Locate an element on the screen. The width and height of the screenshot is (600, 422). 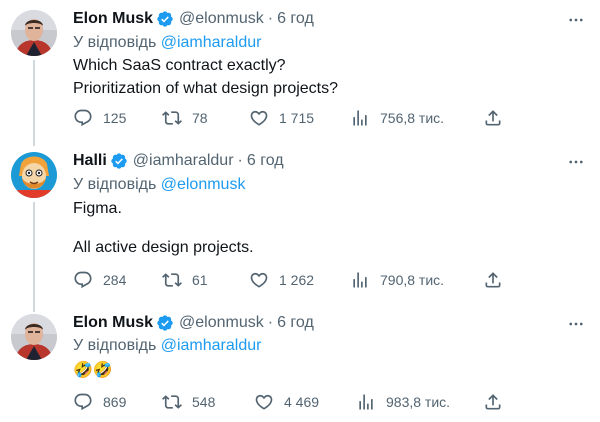
tweet-text-line: Prioritization of what design projects? is located at coordinates (206, 88).